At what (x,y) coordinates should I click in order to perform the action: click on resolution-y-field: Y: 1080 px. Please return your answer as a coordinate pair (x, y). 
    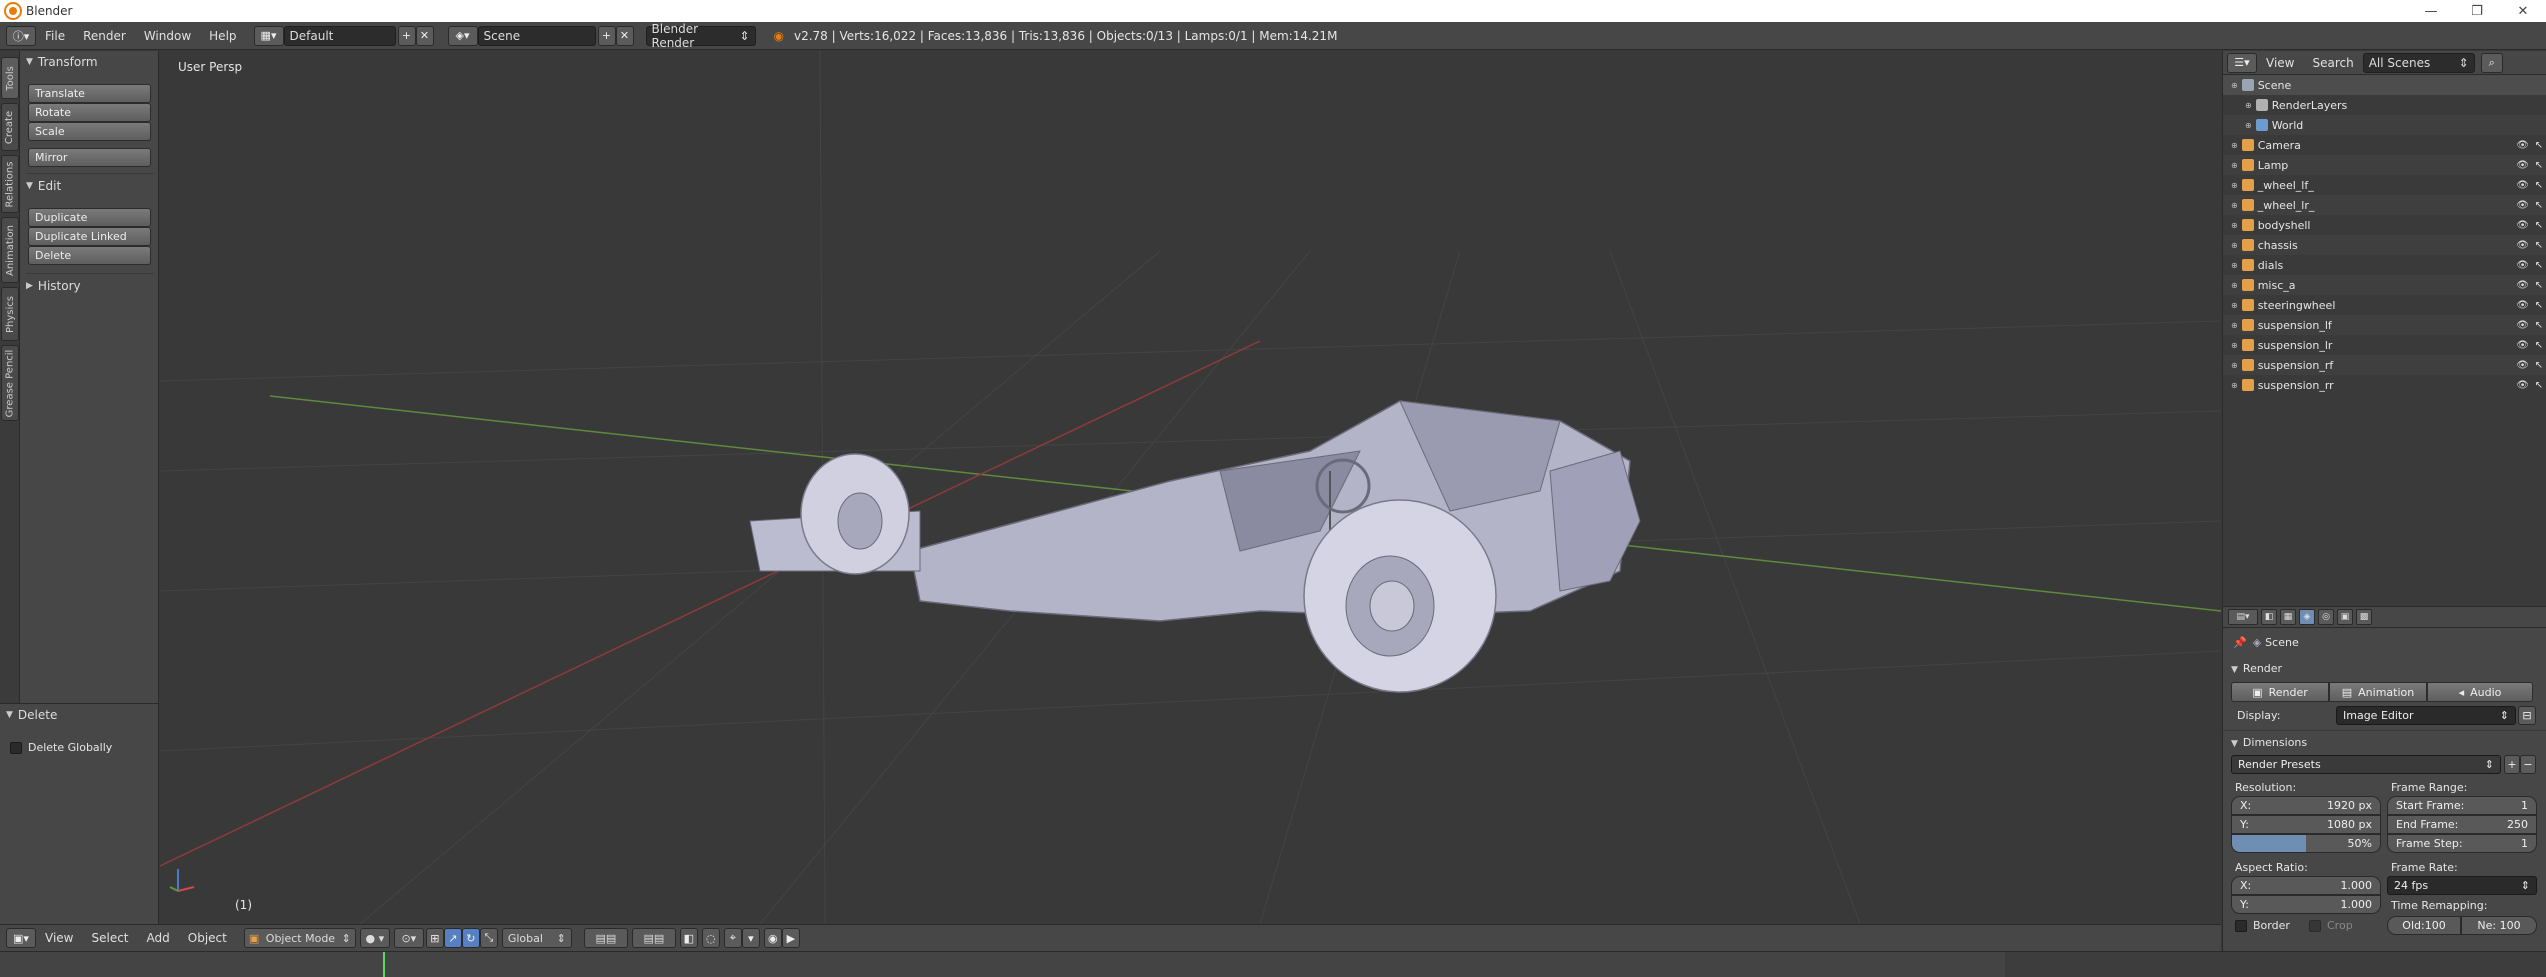
    Looking at the image, I should click on (2306, 824).